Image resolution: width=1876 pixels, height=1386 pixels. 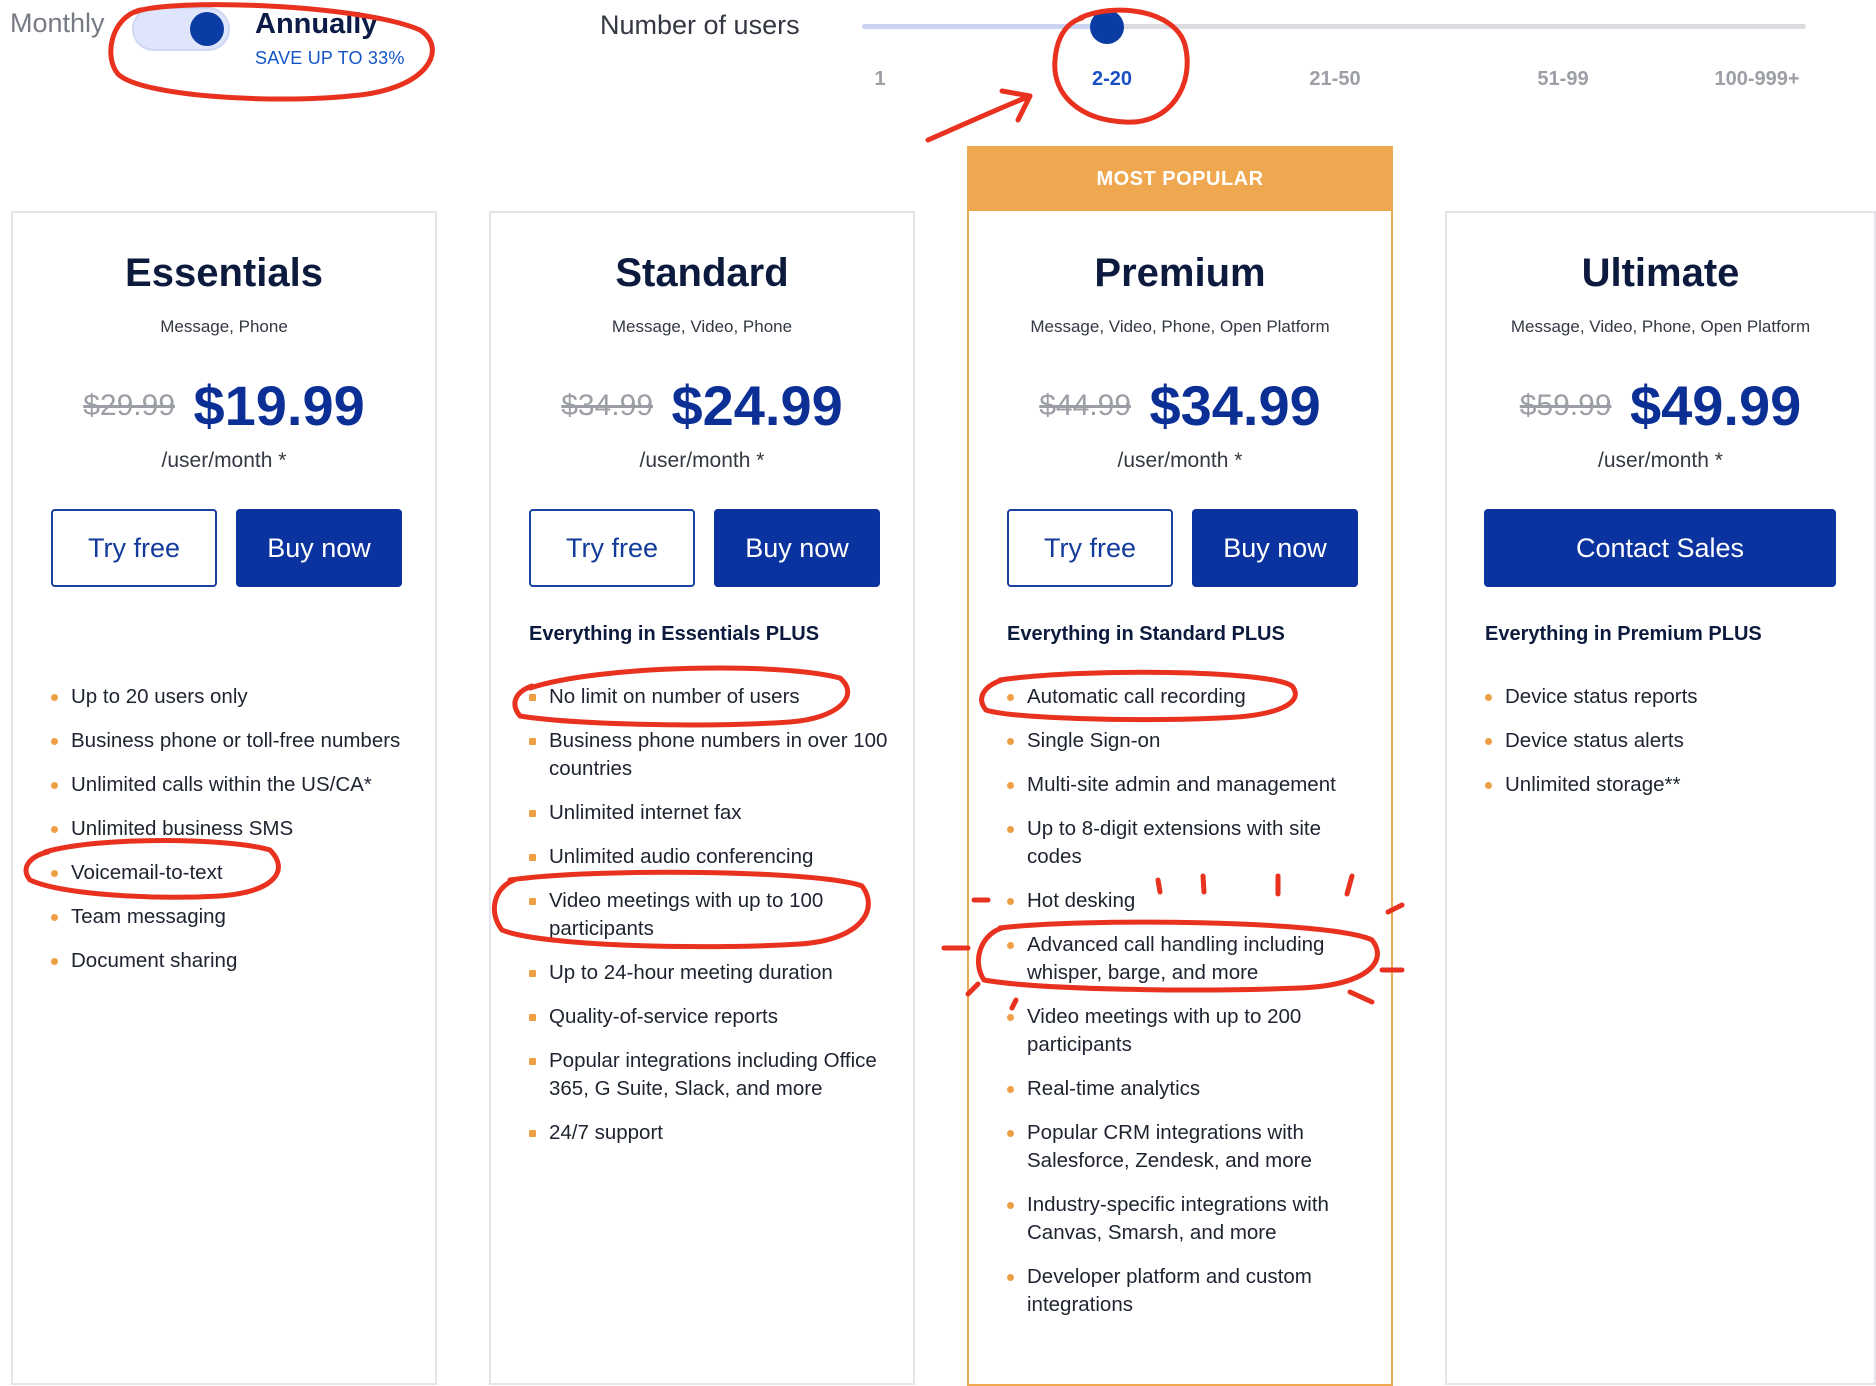 What do you see at coordinates (316, 24) in the screenshot?
I see `billing-annually-label: Annually` at bounding box center [316, 24].